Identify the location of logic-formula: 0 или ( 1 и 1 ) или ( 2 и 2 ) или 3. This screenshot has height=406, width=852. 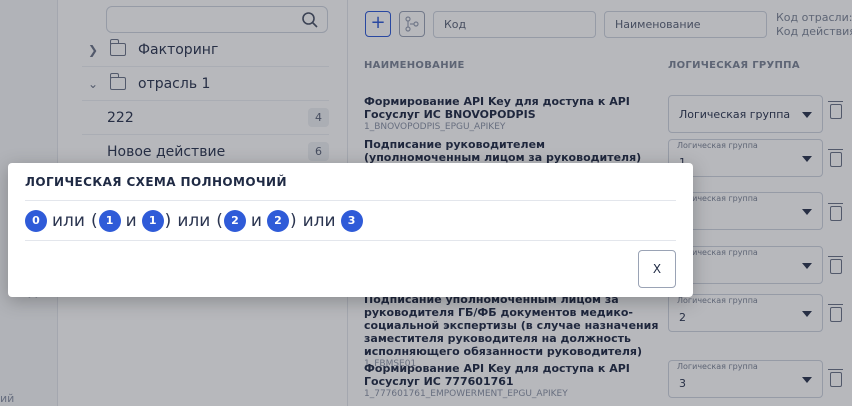
(194, 221).